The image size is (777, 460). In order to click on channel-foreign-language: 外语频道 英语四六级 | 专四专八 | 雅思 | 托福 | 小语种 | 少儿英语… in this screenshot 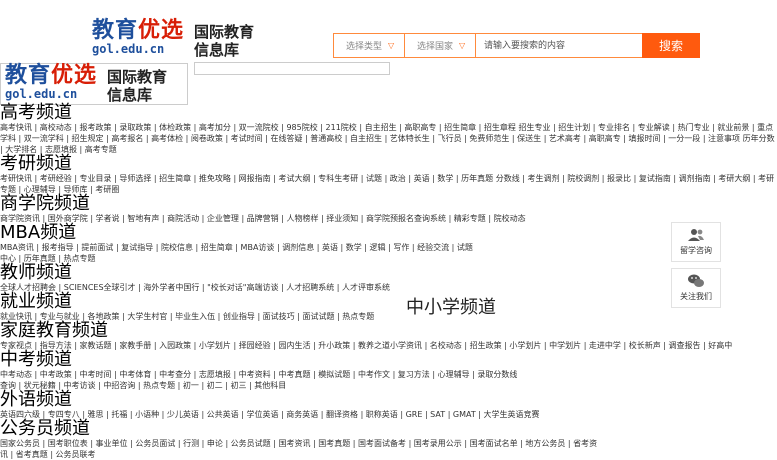, I will do `click(372, 405)`.